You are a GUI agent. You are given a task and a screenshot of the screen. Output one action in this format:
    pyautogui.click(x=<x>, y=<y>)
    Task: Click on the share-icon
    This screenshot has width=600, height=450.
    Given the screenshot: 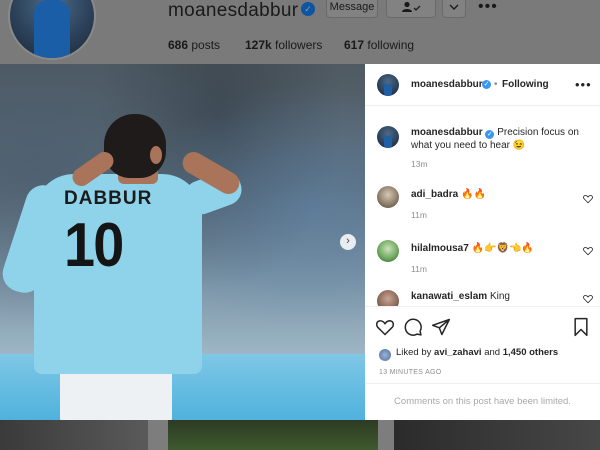 What is the action you would take?
    pyautogui.click(x=441, y=327)
    